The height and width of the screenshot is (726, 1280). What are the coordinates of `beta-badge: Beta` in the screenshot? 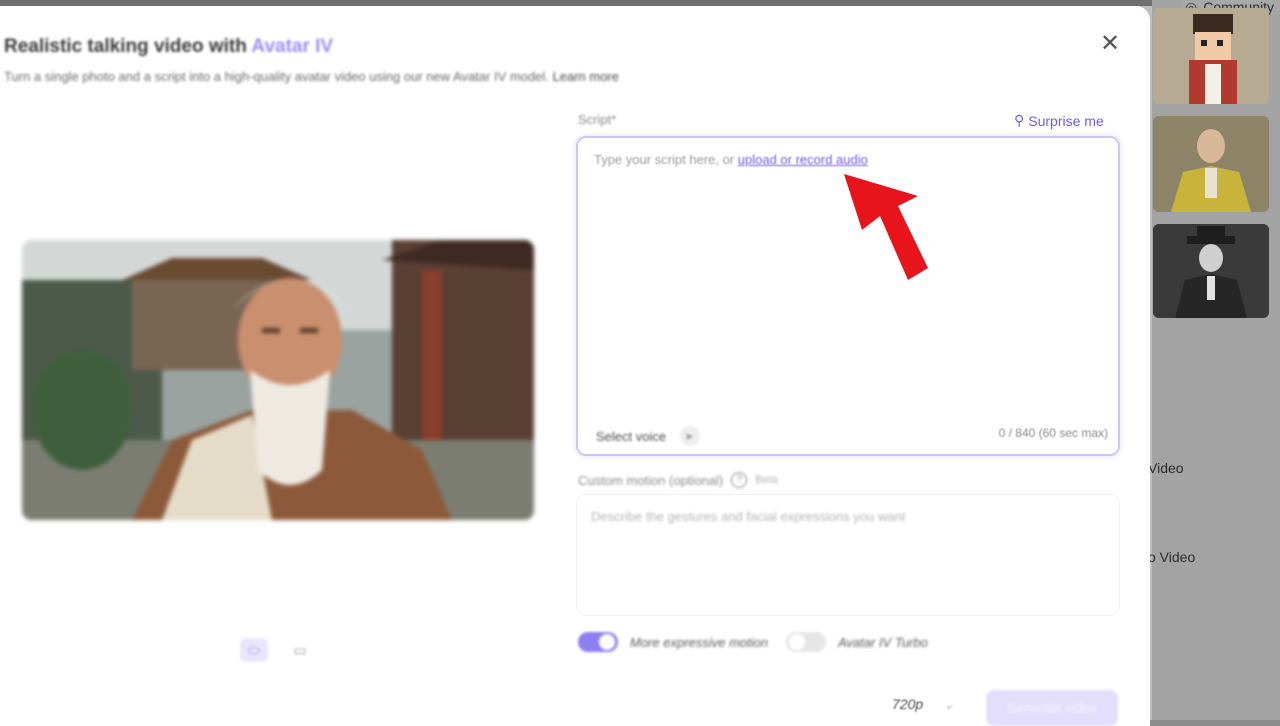 It's located at (766, 480).